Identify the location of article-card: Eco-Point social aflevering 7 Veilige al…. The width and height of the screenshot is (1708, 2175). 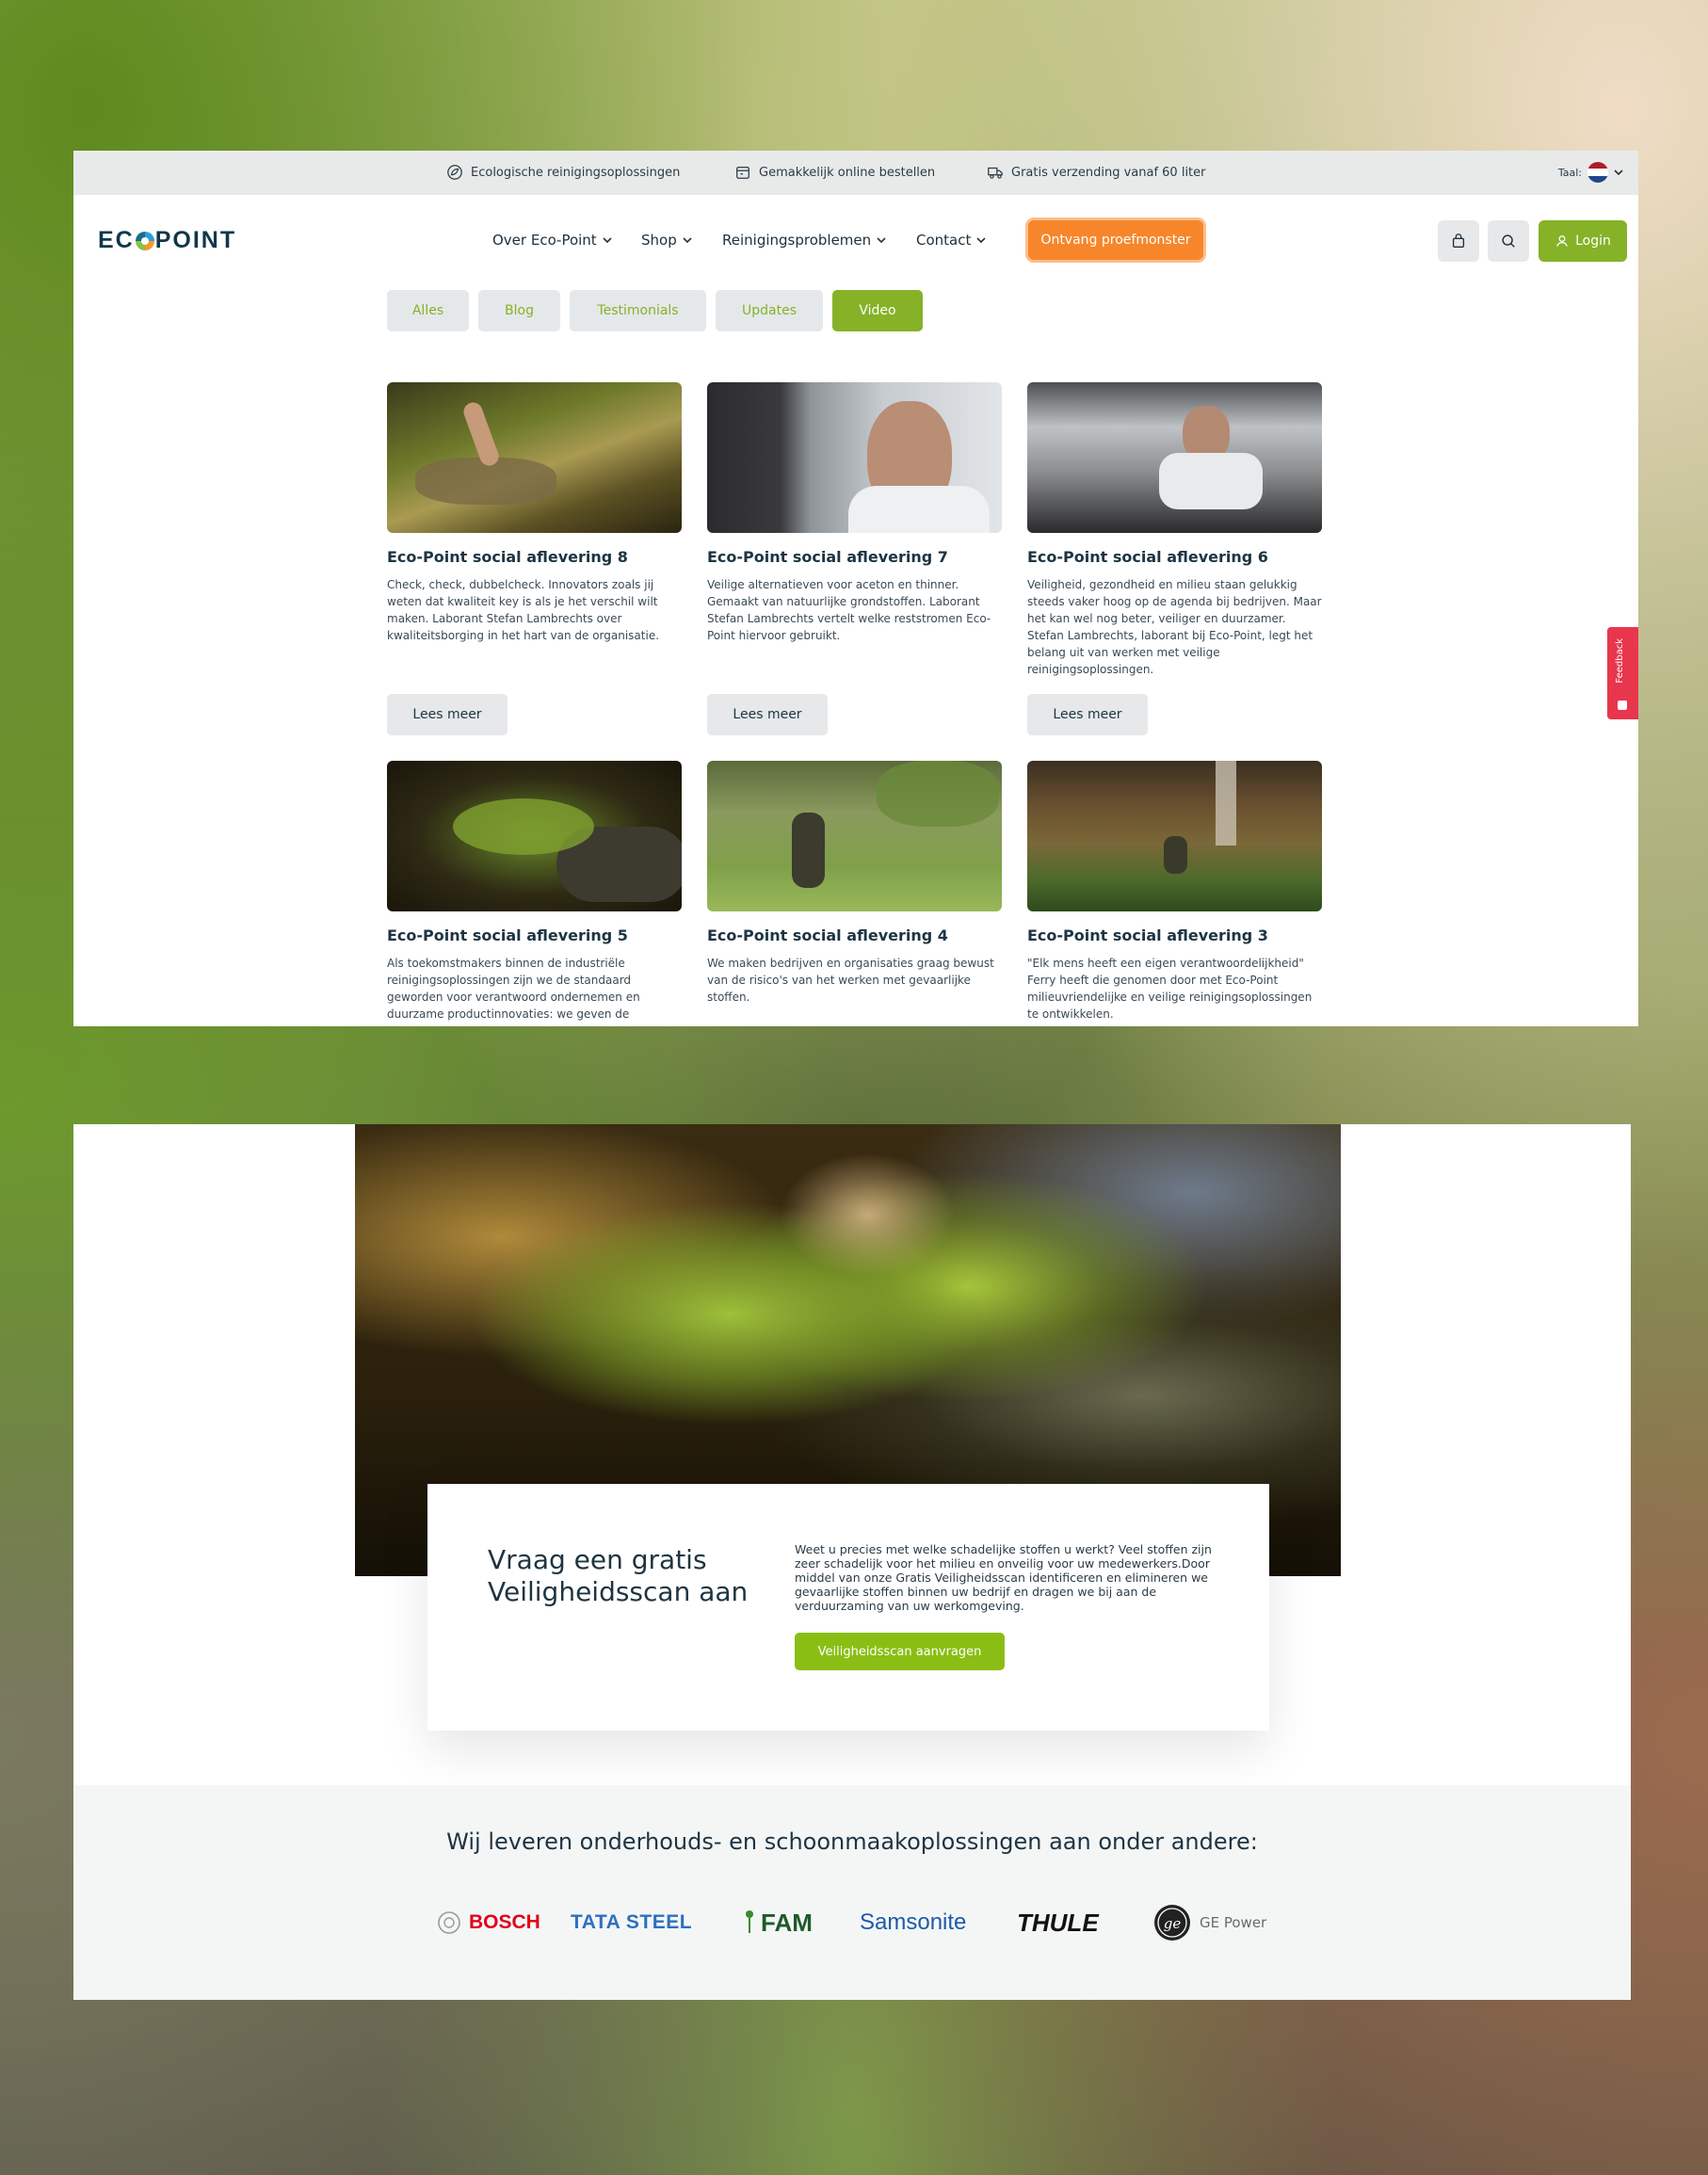
(854, 513).